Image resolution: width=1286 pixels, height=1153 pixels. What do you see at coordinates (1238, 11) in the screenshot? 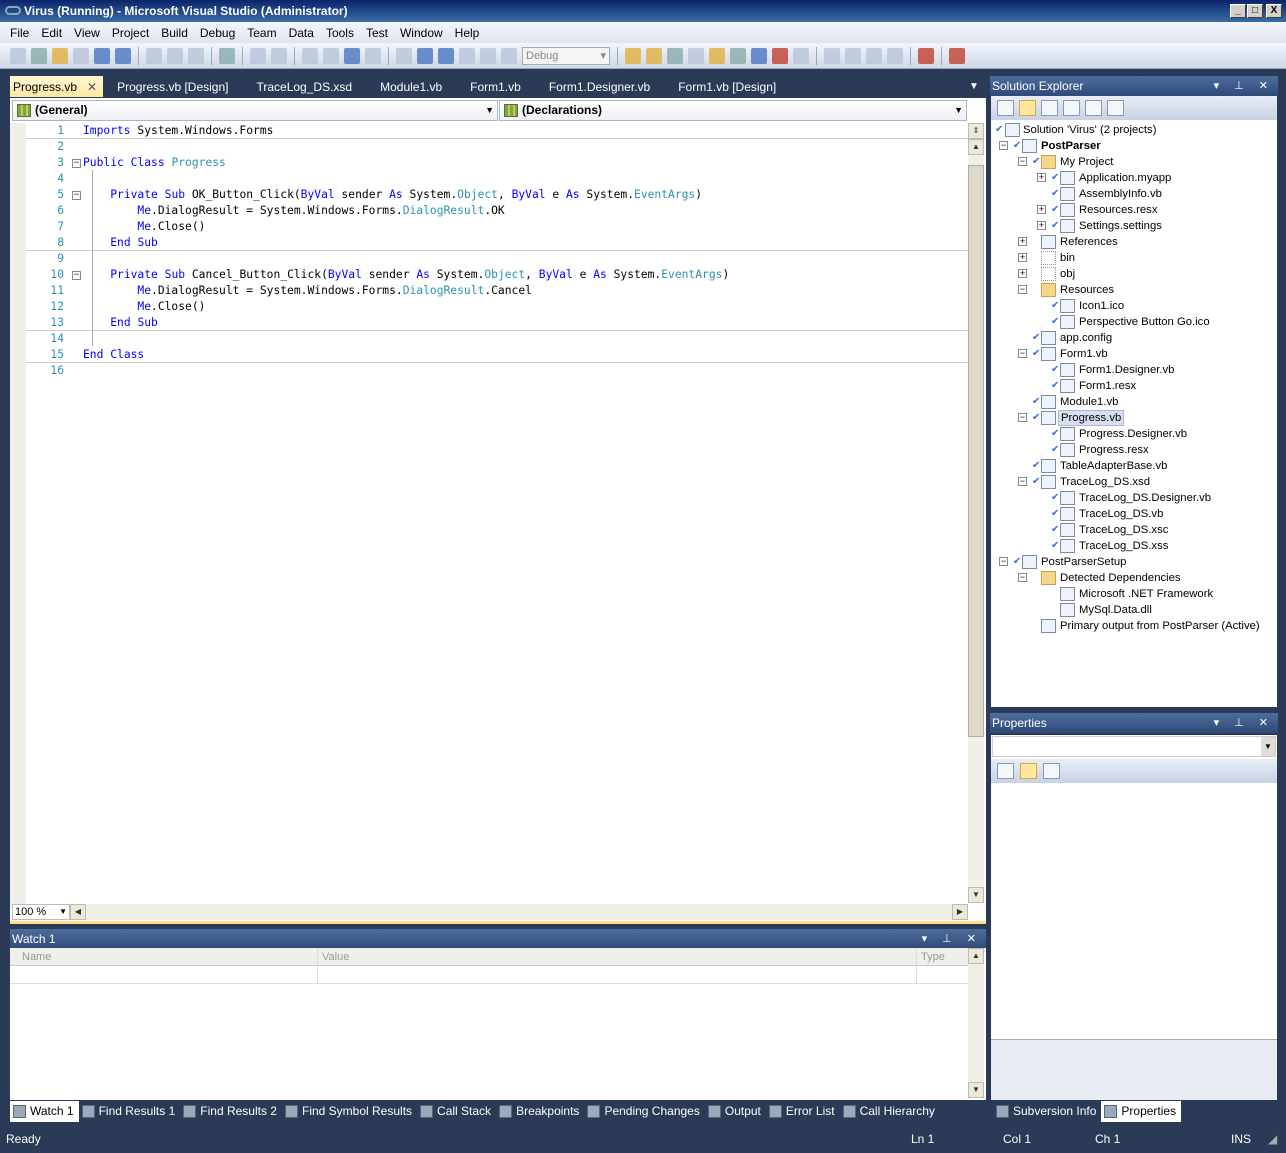
I see `minimize-button: _` at bounding box center [1238, 11].